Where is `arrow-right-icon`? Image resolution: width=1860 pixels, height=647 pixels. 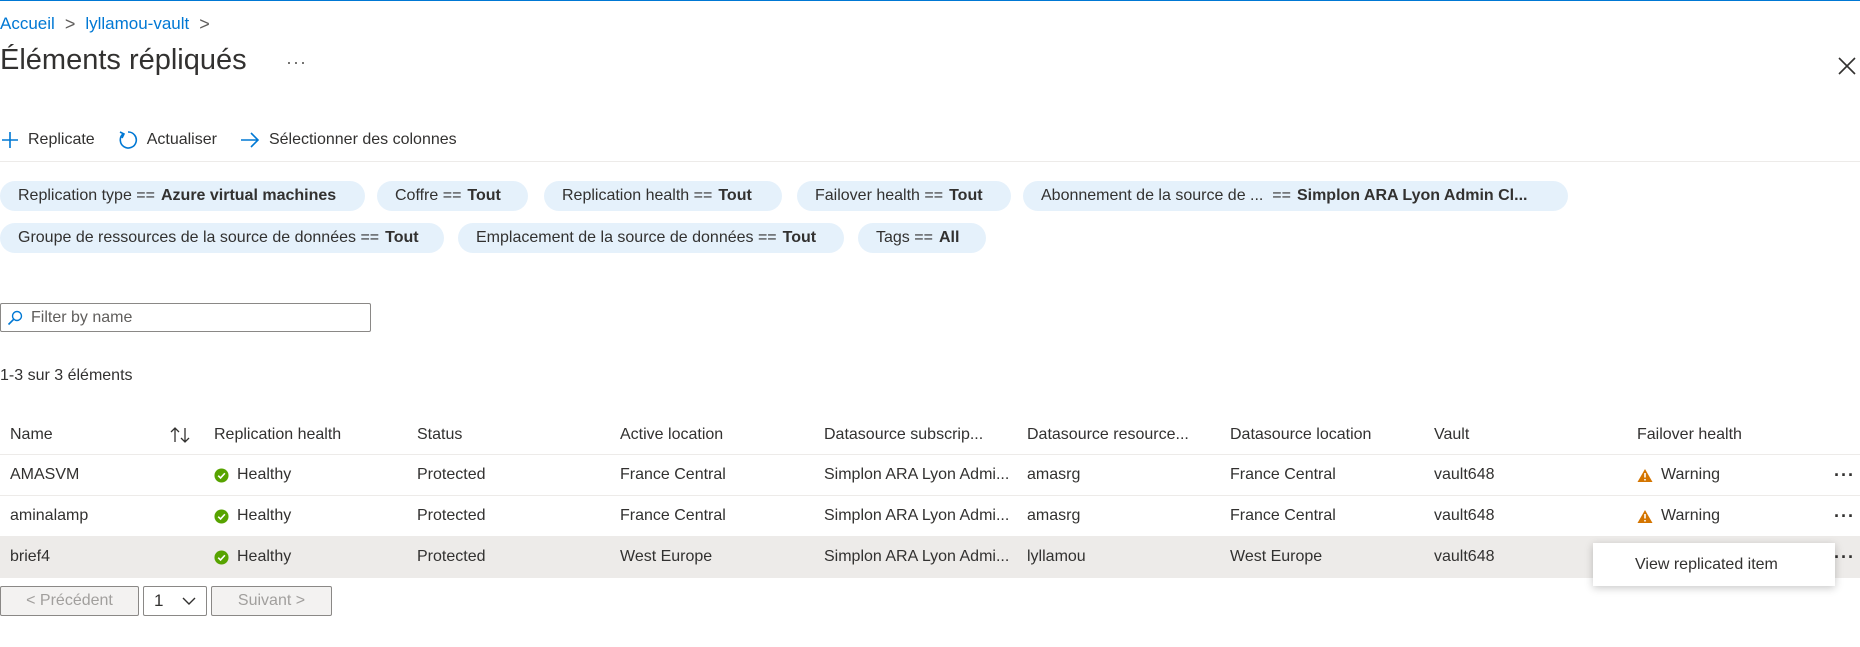
arrow-right-icon is located at coordinates (250, 140).